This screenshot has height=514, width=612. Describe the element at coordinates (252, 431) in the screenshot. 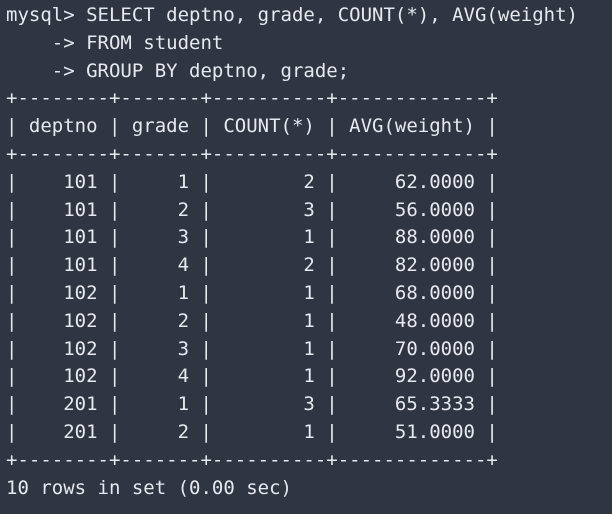

I see `table-row: | 201 | 2 | 1 | 51.0000 |` at that location.